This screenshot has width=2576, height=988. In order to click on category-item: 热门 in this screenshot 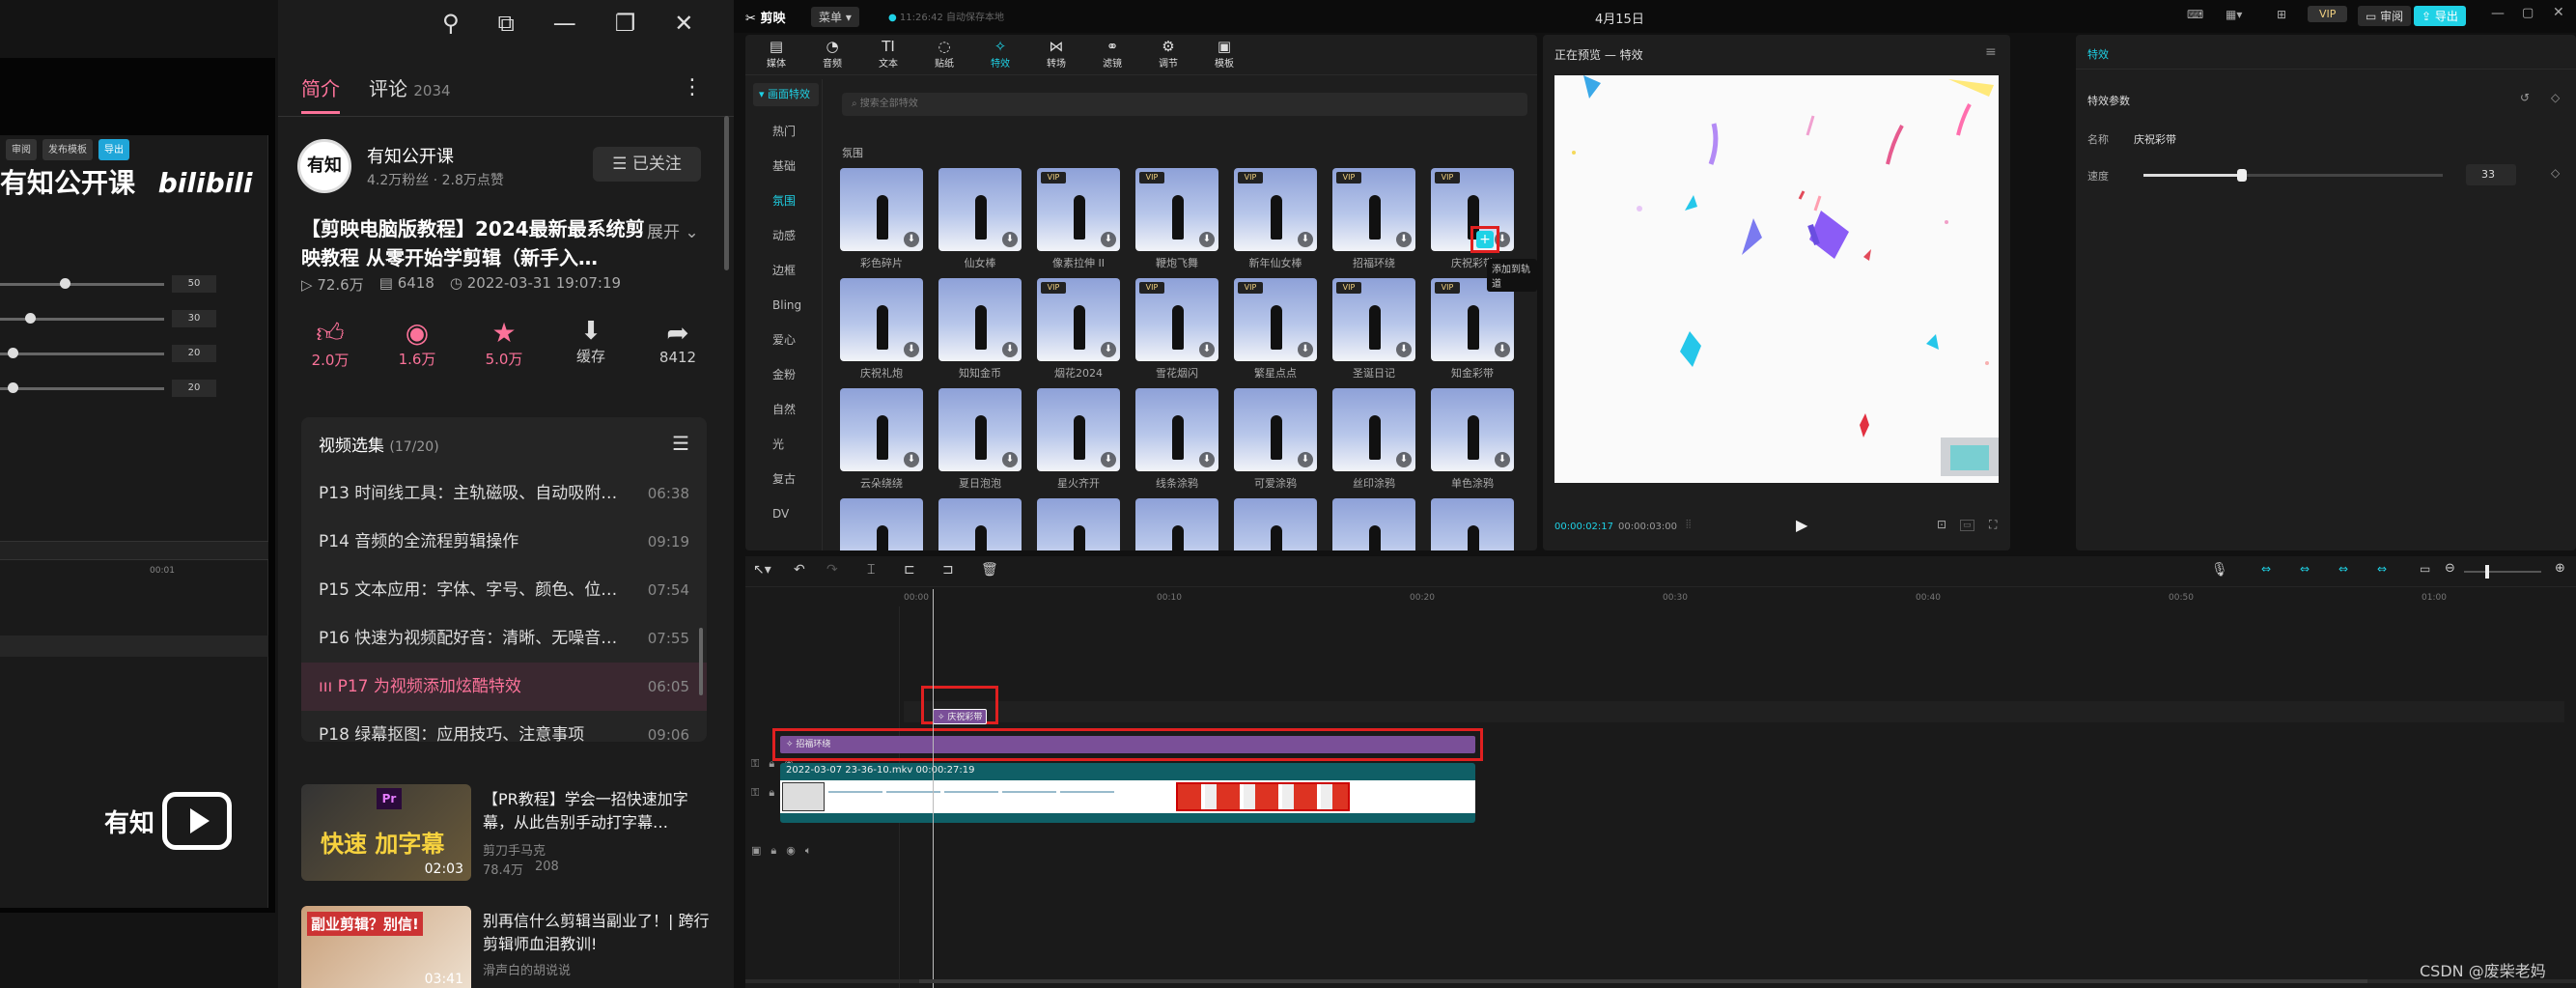, I will do `click(784, 131)`.